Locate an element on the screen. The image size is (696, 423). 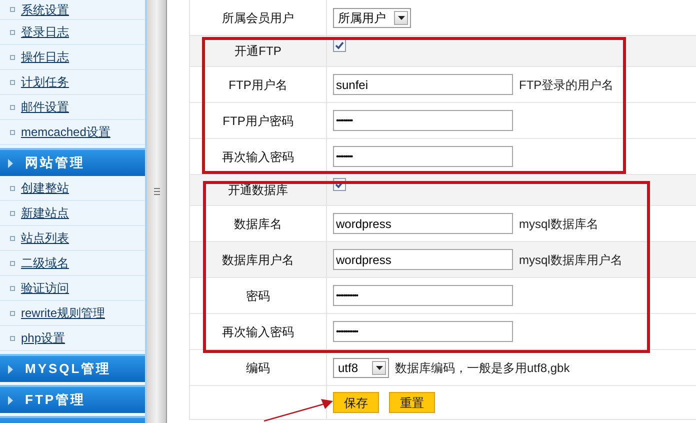
field-label: 编码 is located at coordinates (258, 368).